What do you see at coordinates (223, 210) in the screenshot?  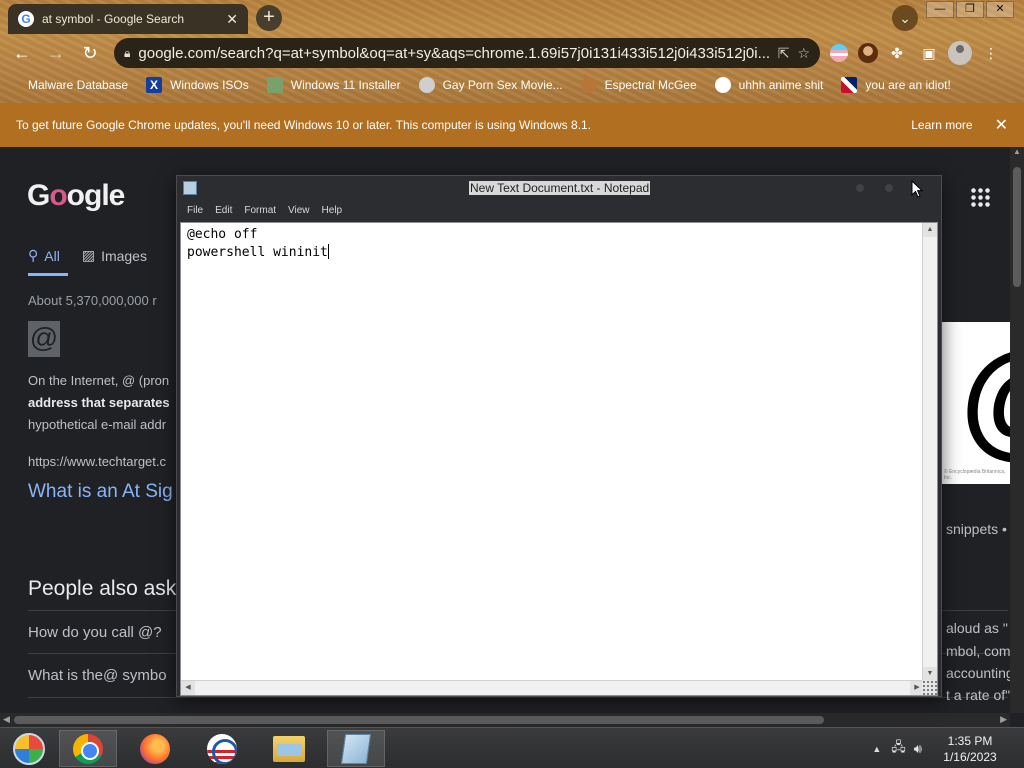 I see `menu-edit: Edit` at bounding box center [223, 210].